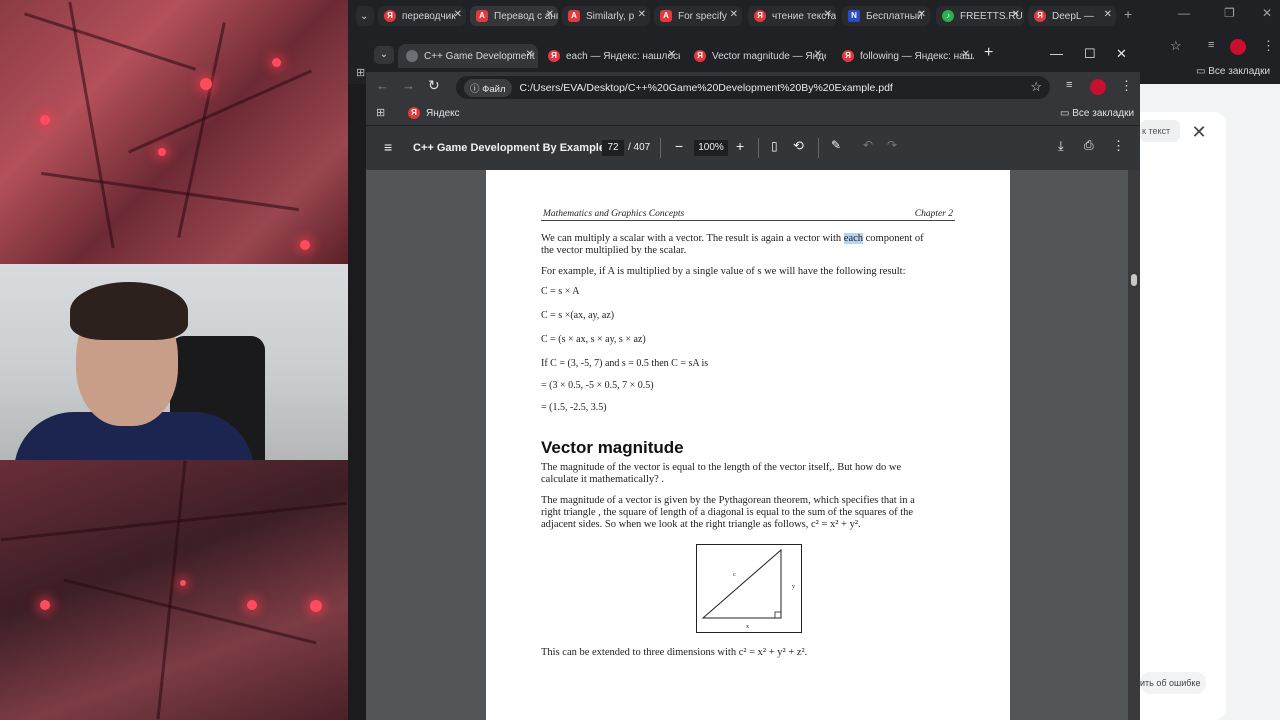  What do you see at coordinates (606, 16) in the screenshot?
I see `outer-tab-3: A Similarly, p ✕` at bounding box center [606, 16].